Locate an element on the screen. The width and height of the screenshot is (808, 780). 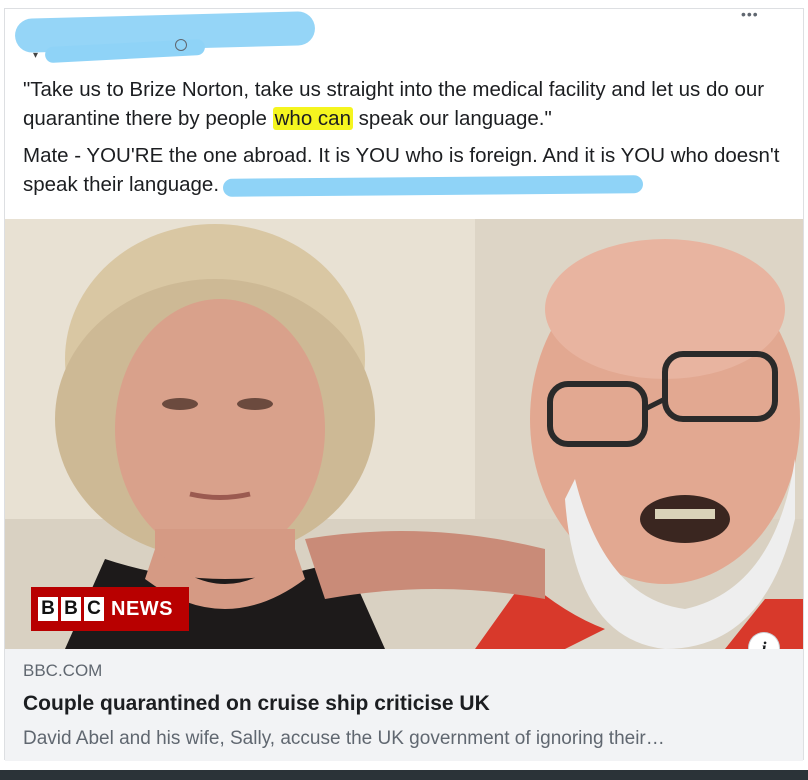
bbc-letter-b2: B is located at coordinates (71, 609).